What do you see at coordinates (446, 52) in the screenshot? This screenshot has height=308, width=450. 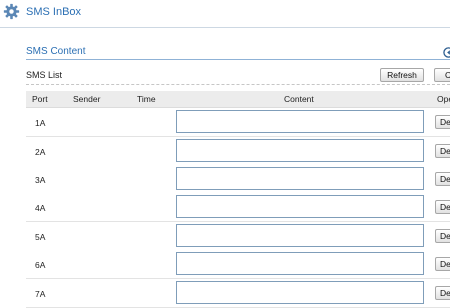 I see `collapse-icon` at bounding box center [446, 52].